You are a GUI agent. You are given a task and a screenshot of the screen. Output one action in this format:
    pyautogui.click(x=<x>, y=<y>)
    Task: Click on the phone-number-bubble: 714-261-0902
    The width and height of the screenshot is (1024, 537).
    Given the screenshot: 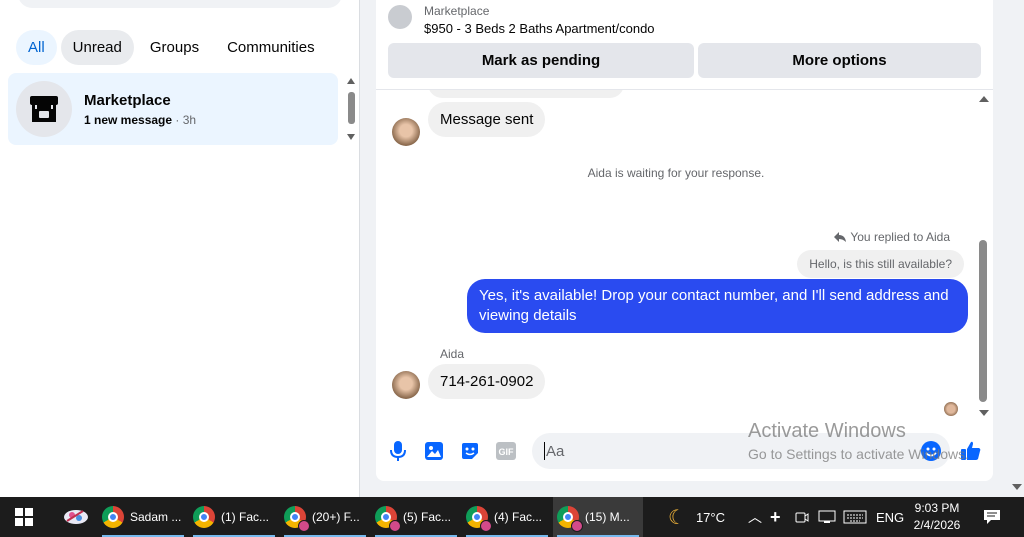 What is the action you would take?
    pyautogui.click(x=487, y=381)
    